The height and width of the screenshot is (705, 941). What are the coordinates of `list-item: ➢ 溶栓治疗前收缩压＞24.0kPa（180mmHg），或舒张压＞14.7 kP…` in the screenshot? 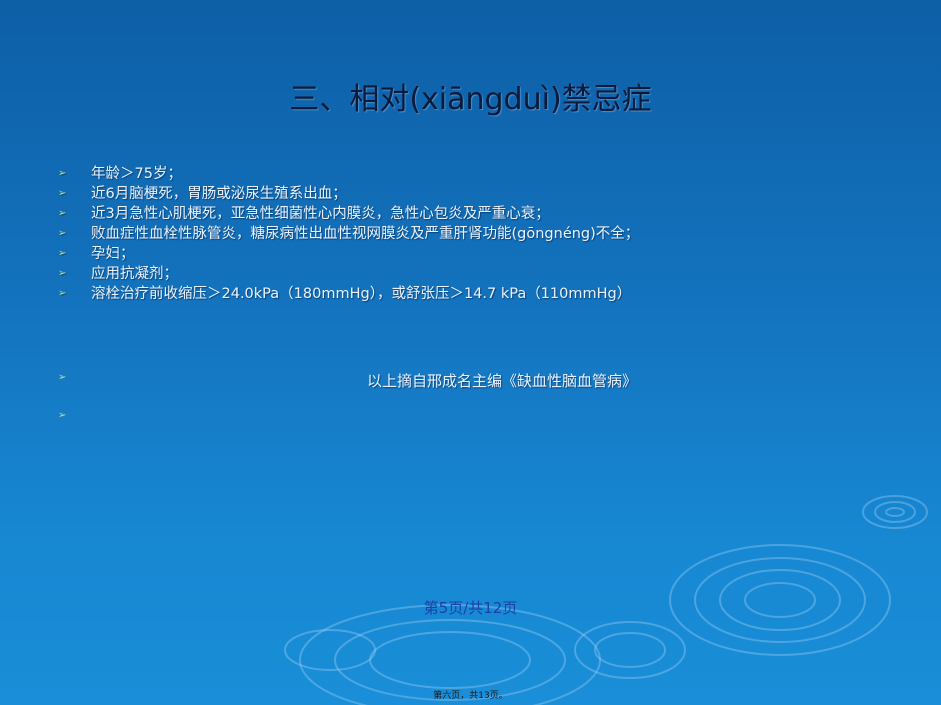 It's located at (488, 294).